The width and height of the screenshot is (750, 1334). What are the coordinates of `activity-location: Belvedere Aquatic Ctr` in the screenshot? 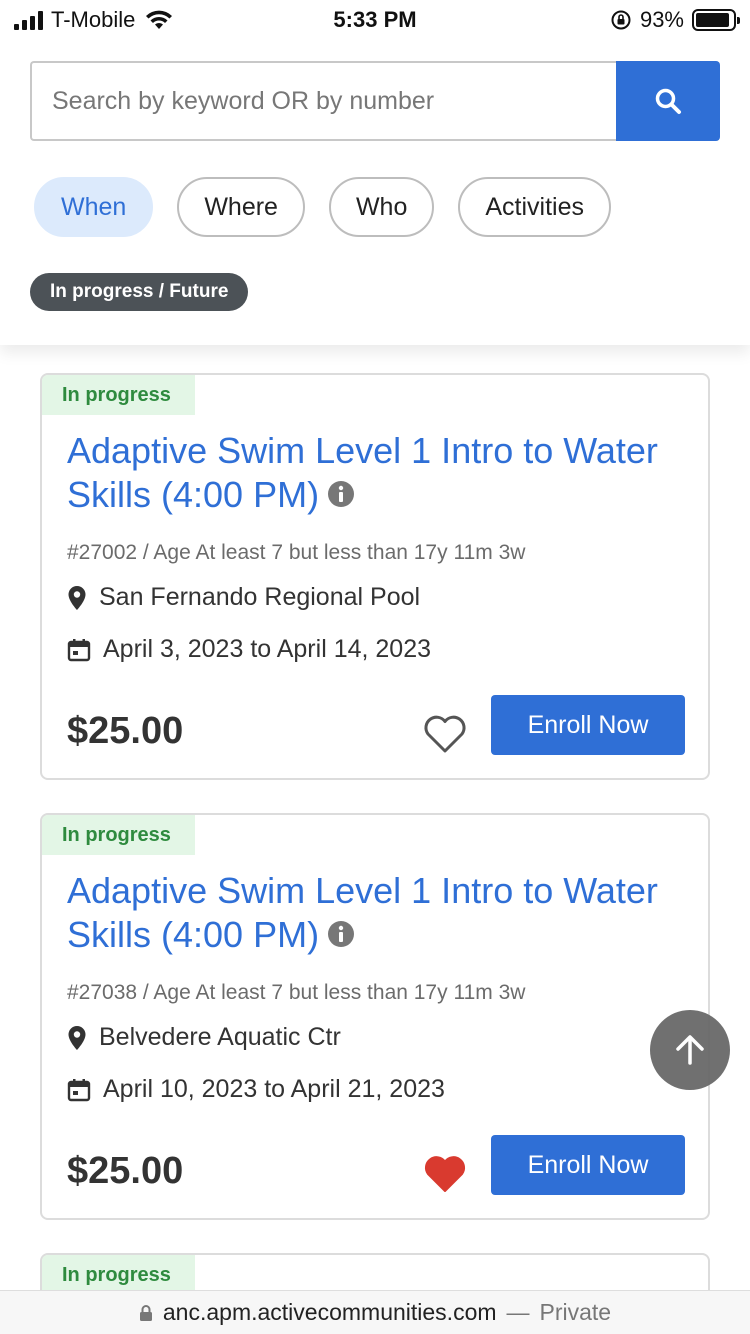 It's located at (204, 1037).